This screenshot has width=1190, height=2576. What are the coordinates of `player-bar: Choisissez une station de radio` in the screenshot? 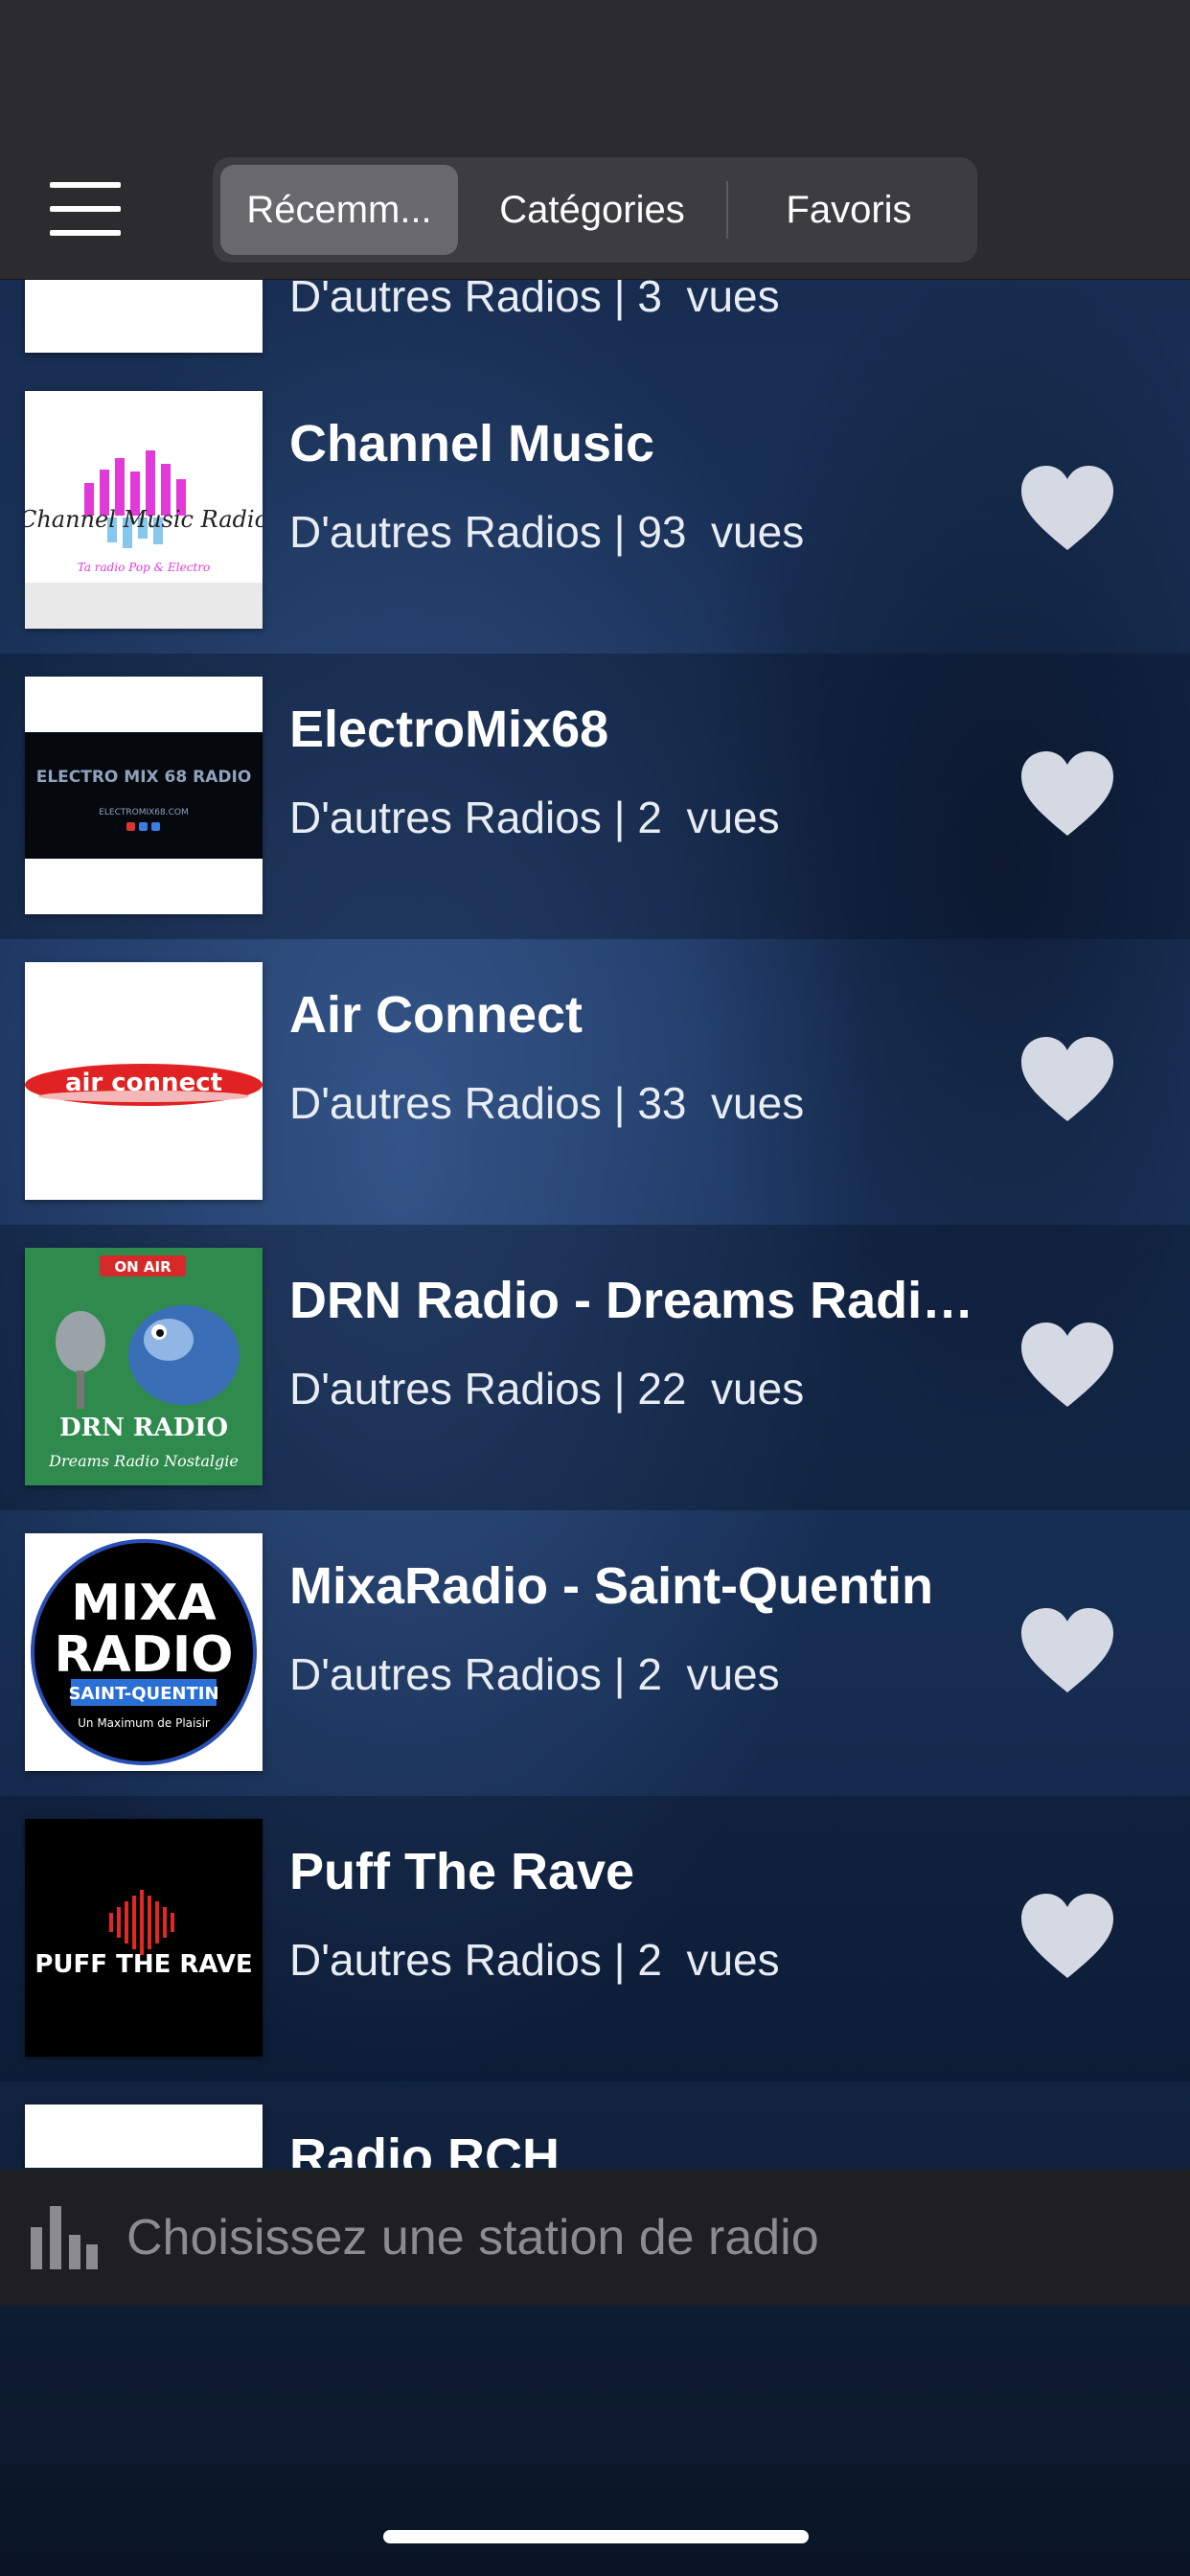 It's located at (595, 2238).